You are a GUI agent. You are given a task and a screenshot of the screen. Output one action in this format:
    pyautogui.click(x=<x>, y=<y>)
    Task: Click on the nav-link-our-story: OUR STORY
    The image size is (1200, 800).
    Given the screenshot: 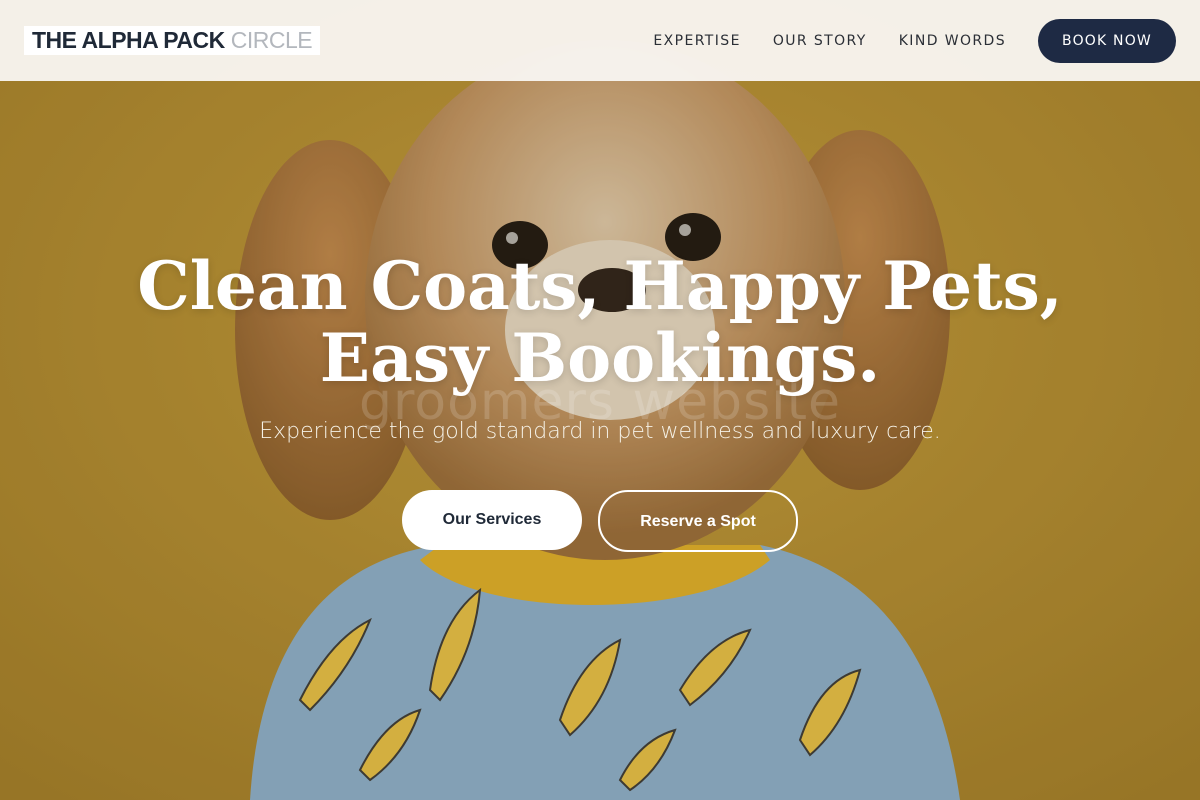 What is the action you would take?
    pyautogui.click(x=820, y=41)
    